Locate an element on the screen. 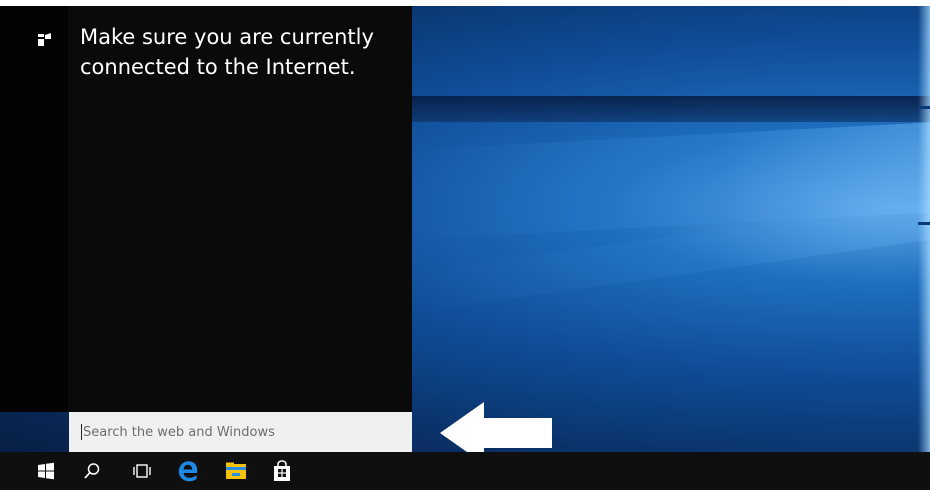 Image resolution: width=930 pixels, height=490 pixels. store-icon is located at coordinates (282, 470).